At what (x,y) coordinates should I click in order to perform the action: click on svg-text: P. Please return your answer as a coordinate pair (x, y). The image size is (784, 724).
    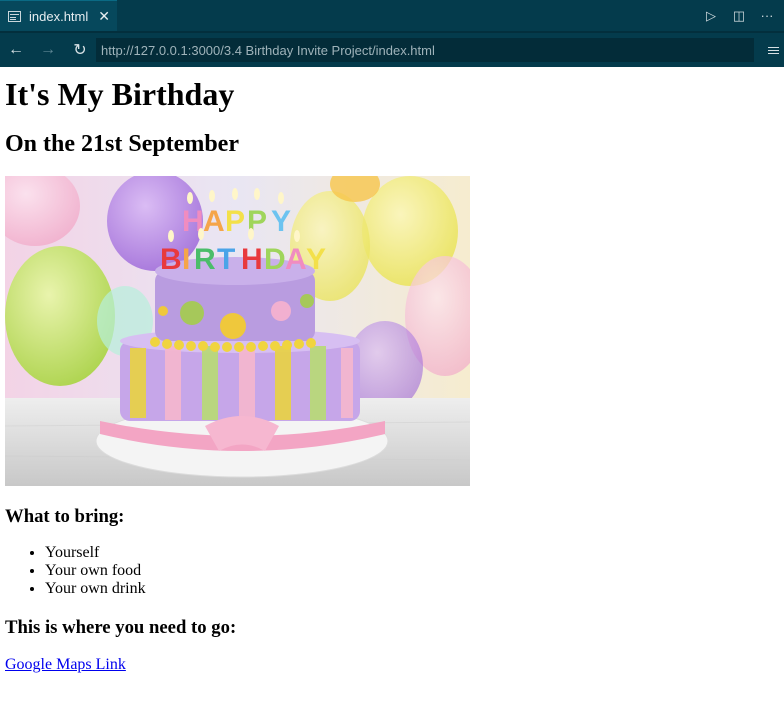
    Looking at the image, I should click on (235, 221).